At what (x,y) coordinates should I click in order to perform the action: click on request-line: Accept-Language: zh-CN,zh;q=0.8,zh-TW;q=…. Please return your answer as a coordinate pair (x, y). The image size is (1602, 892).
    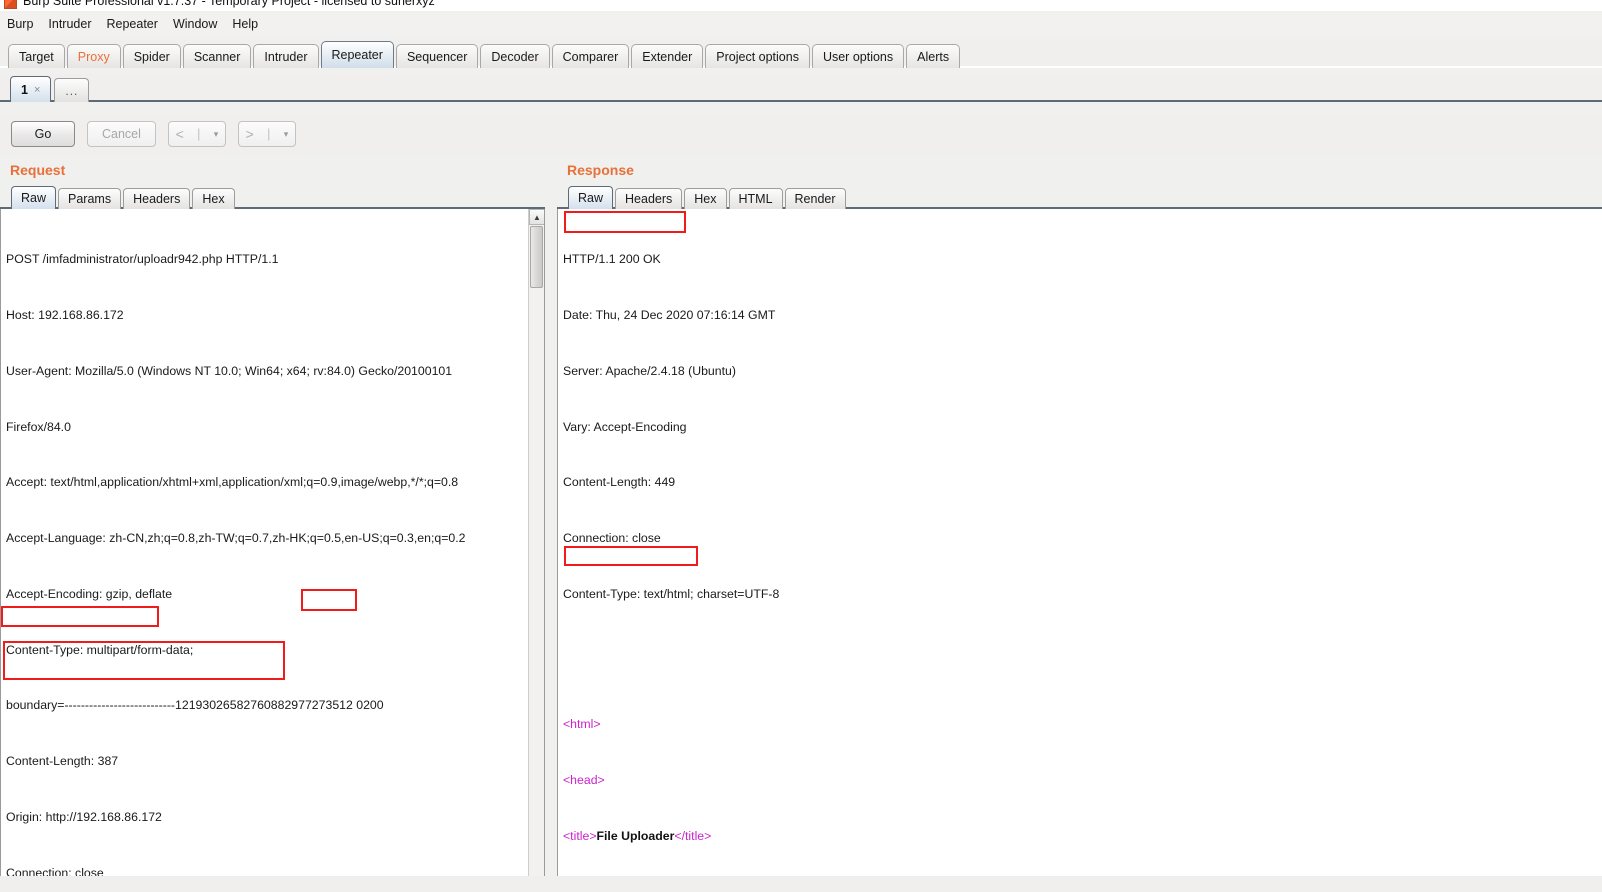
    Looking at the image, I should click on (236, 538).